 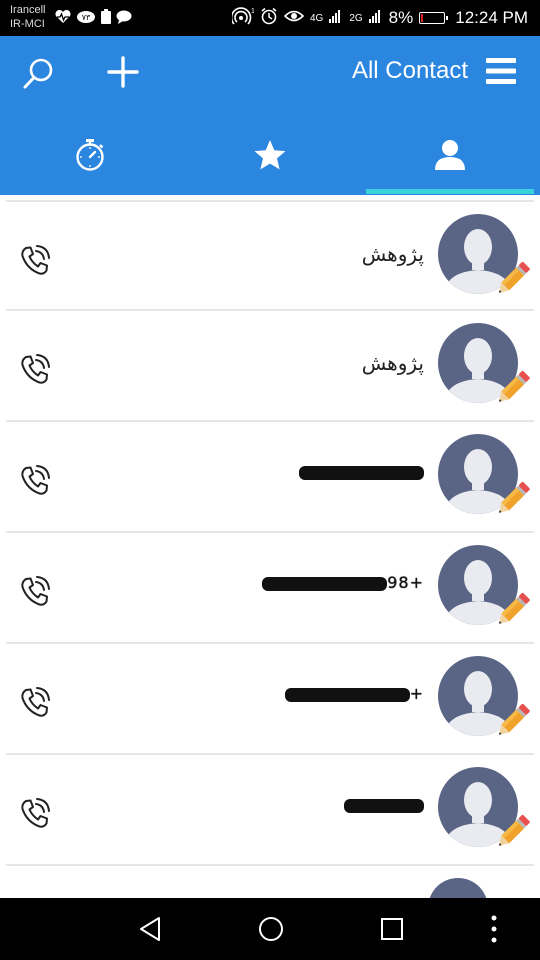 I want to click on status-bar: Irancell IR-MCI ۷۳ 1 4G 2G 8% 12:24 PM, so click(x=270, y=18).